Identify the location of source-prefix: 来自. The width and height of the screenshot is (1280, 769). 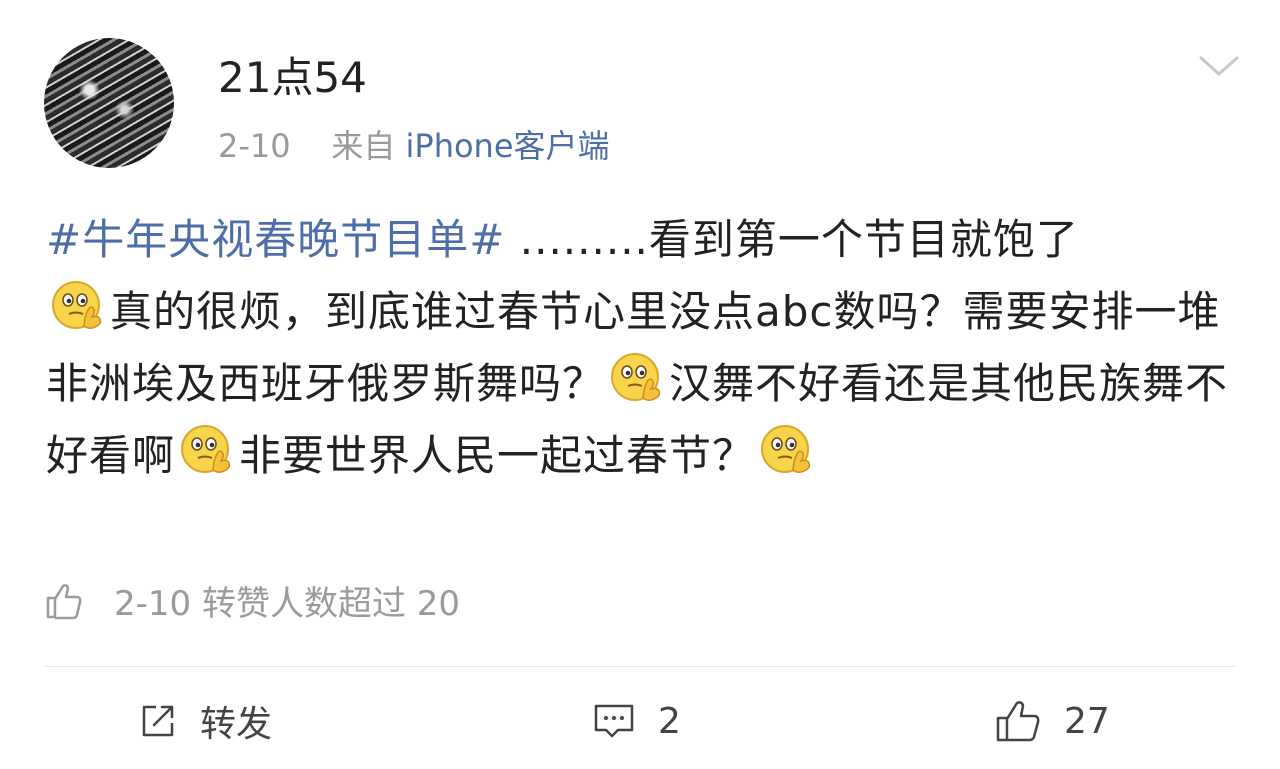
(363, 146).